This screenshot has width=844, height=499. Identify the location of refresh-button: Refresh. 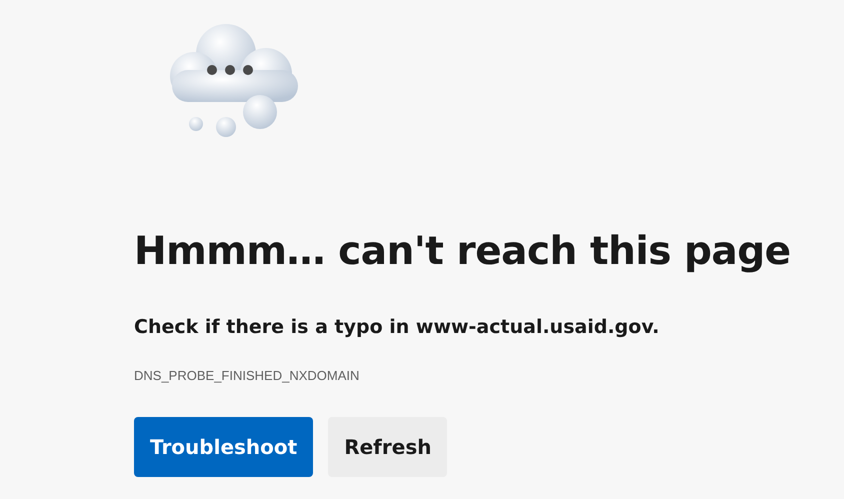
(388, 447).